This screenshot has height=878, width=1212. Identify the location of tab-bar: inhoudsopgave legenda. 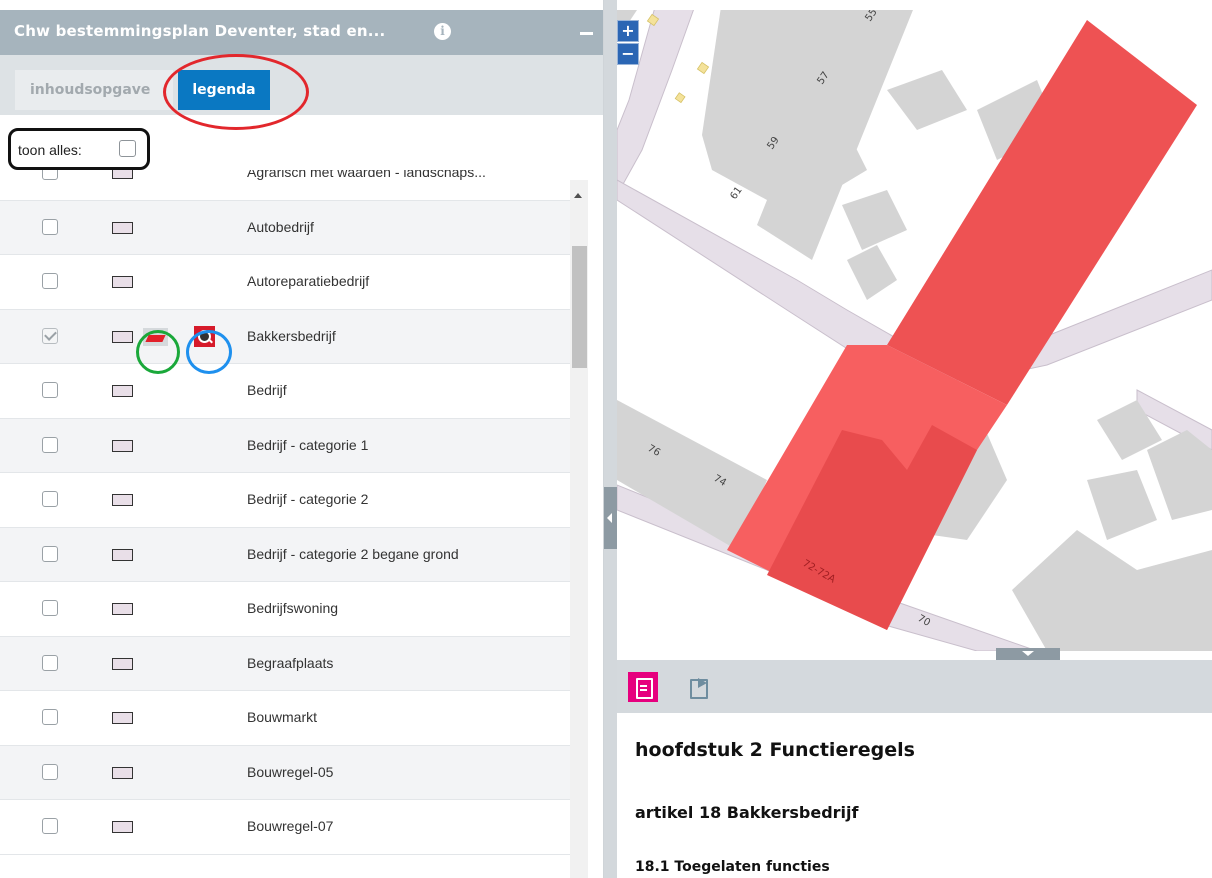
(301, 85).